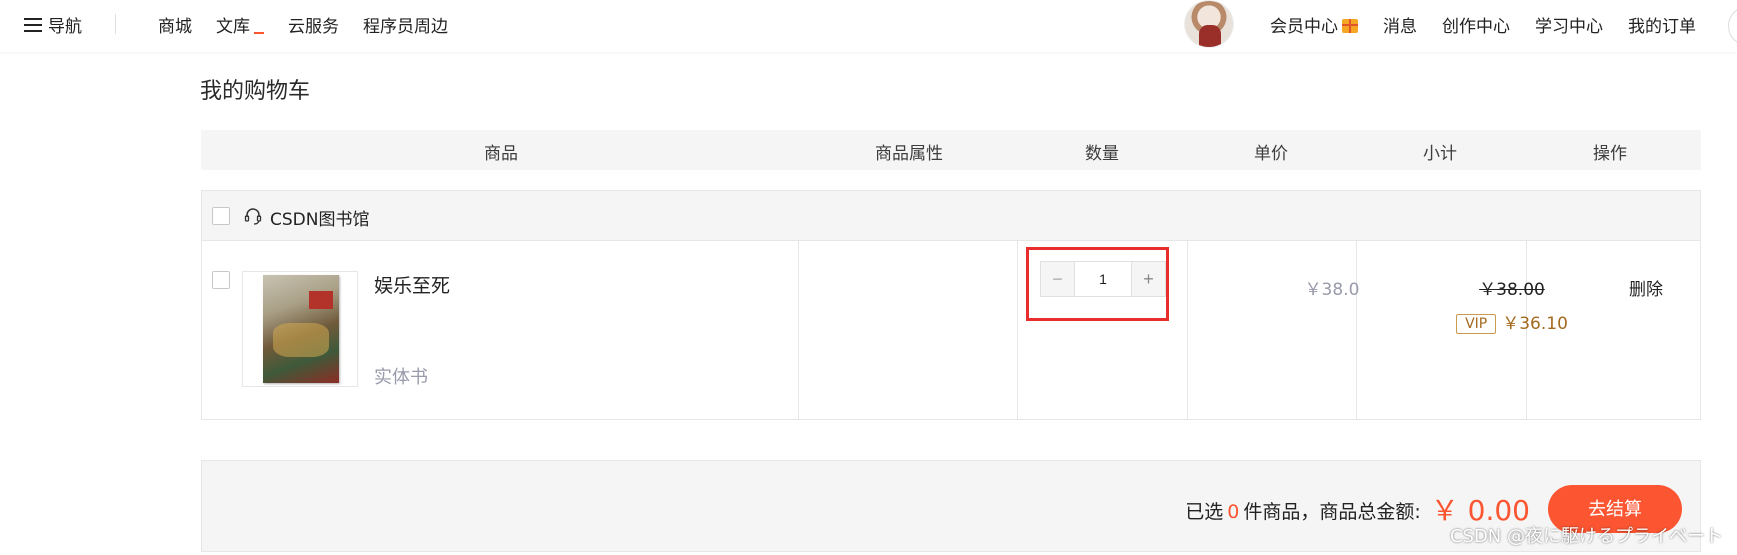  Describe the element at coordinates (401, 377) in the screenshot. I see `item-type: 实体书` at that location.